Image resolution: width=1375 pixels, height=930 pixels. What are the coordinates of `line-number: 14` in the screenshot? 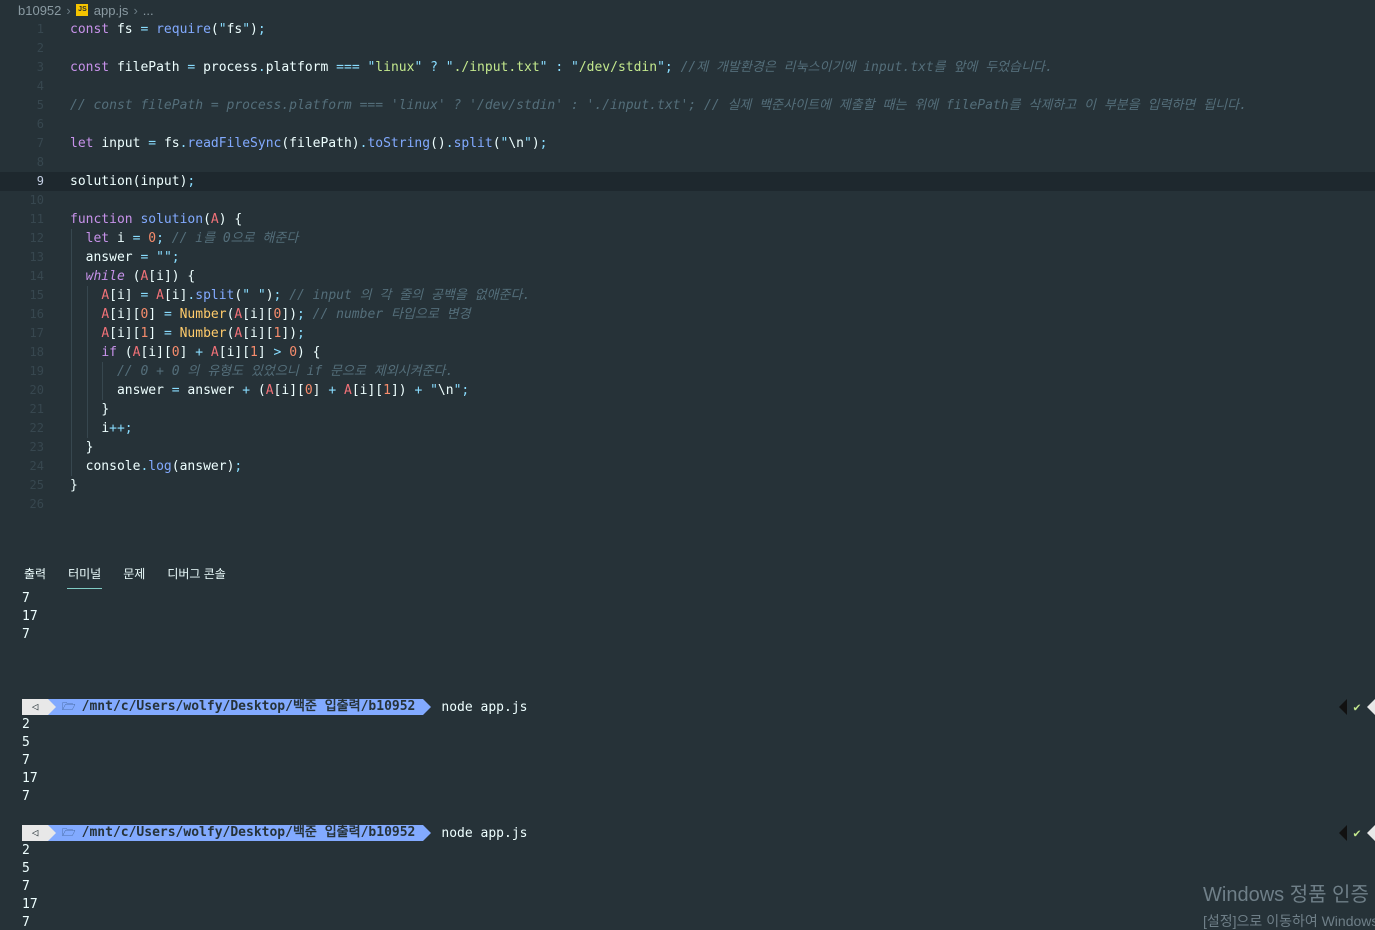 It's located at (36, 276).